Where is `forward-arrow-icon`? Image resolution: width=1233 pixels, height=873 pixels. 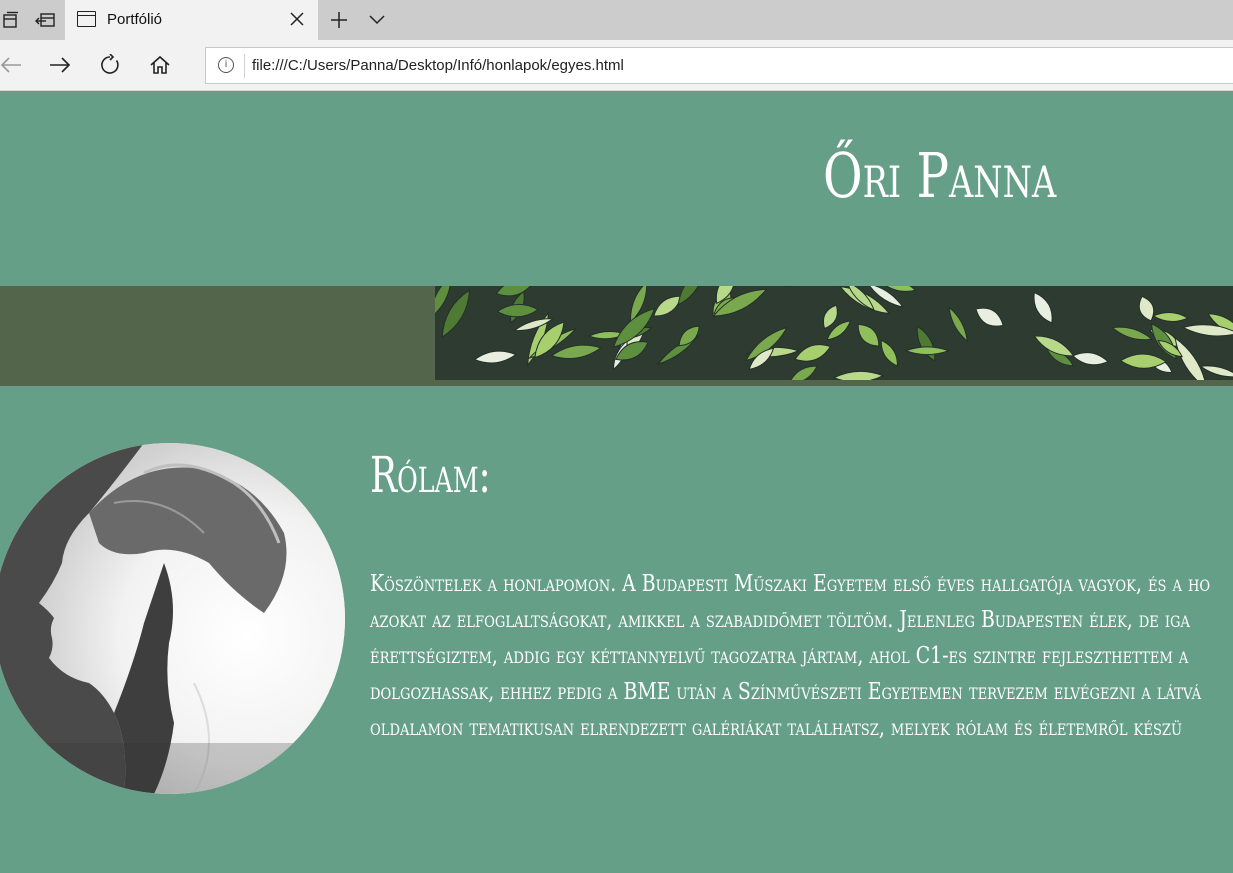
forward-arrow-icon is located at coordinates (60, 65).